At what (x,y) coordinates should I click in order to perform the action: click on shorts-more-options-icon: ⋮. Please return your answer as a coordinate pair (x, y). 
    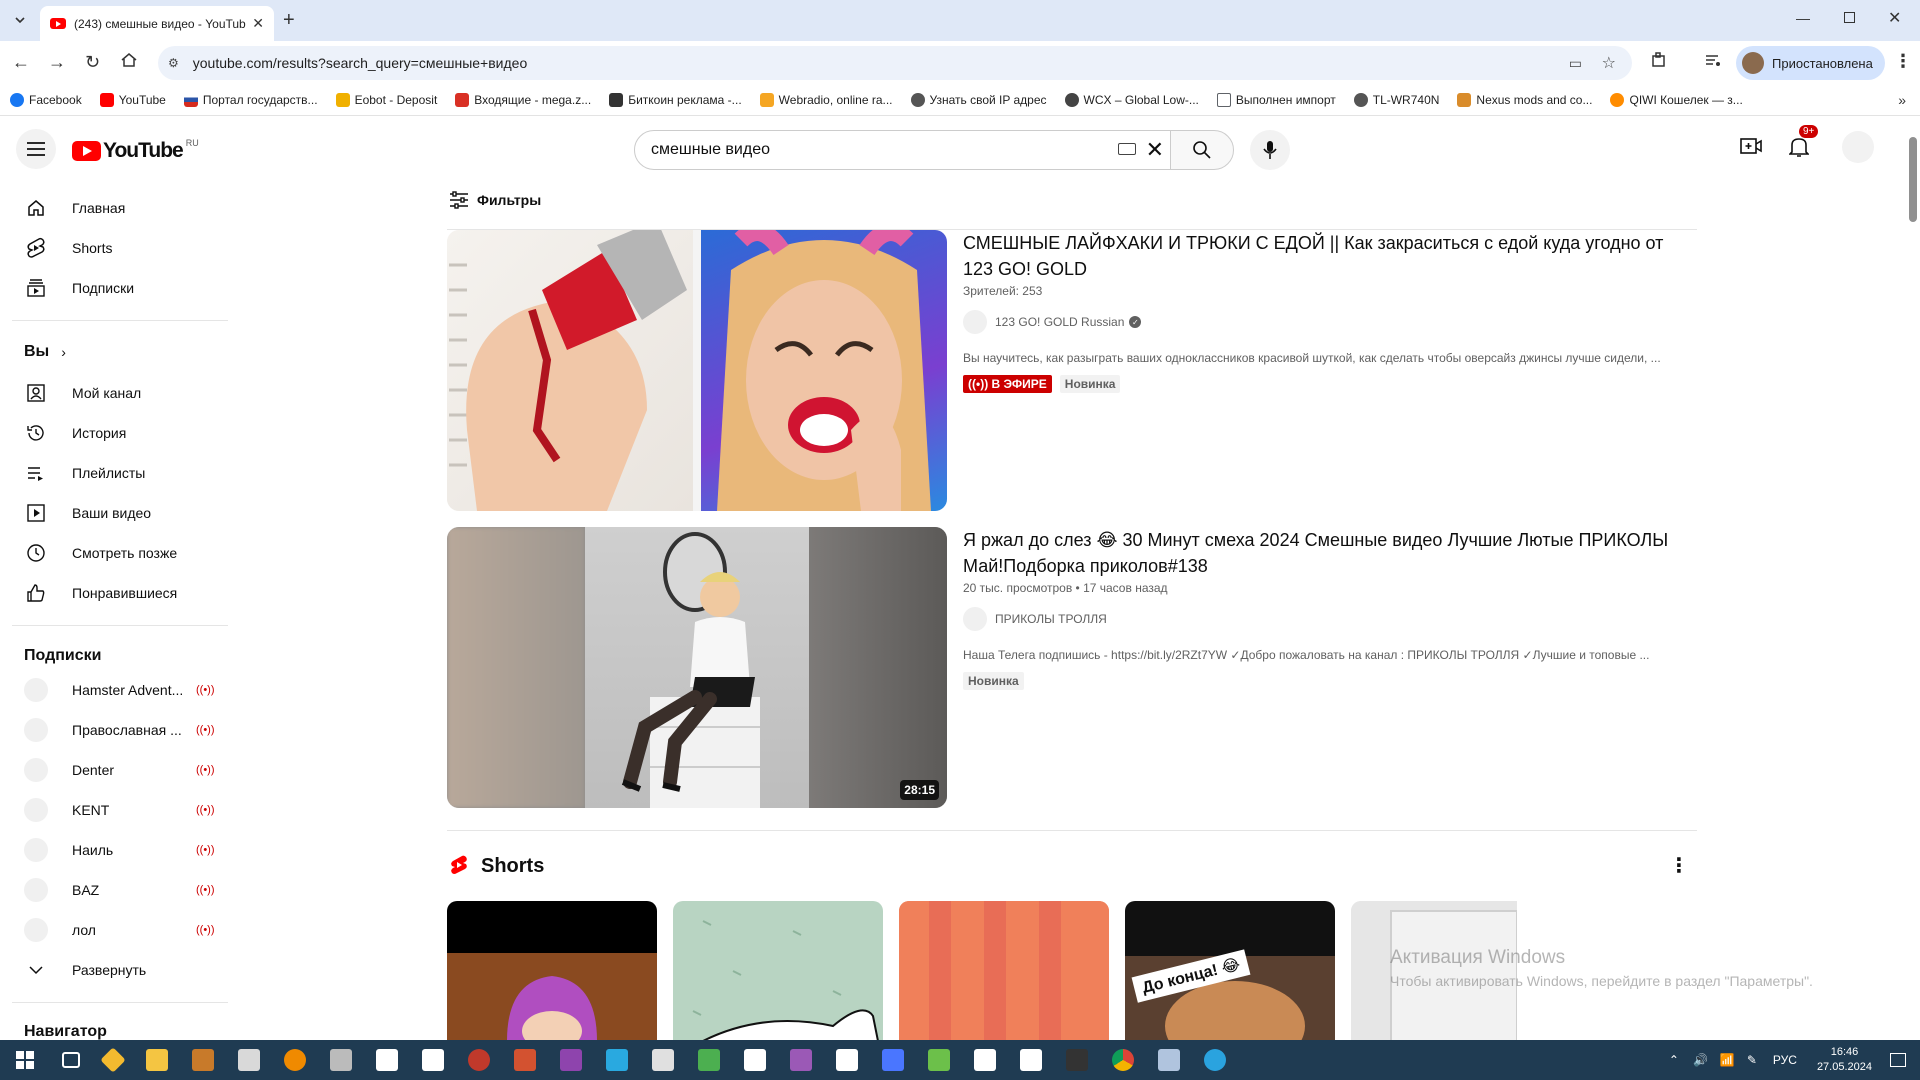
    Looking at the image, I should click on (1679, 865).